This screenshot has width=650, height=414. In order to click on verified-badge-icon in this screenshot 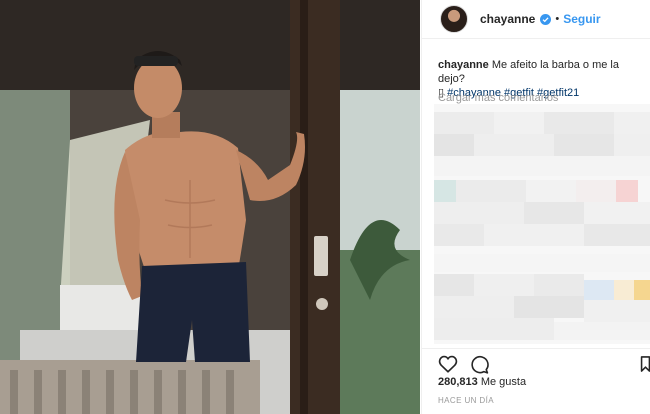, I will do `click(546, 19)`.